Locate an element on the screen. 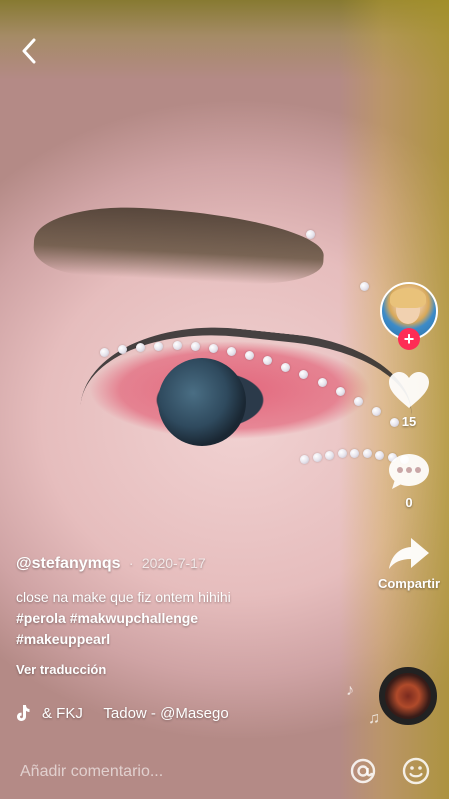 The height and width of the screenshot is (799, 449). like-count: 15 is located at coordinates (409, 421).